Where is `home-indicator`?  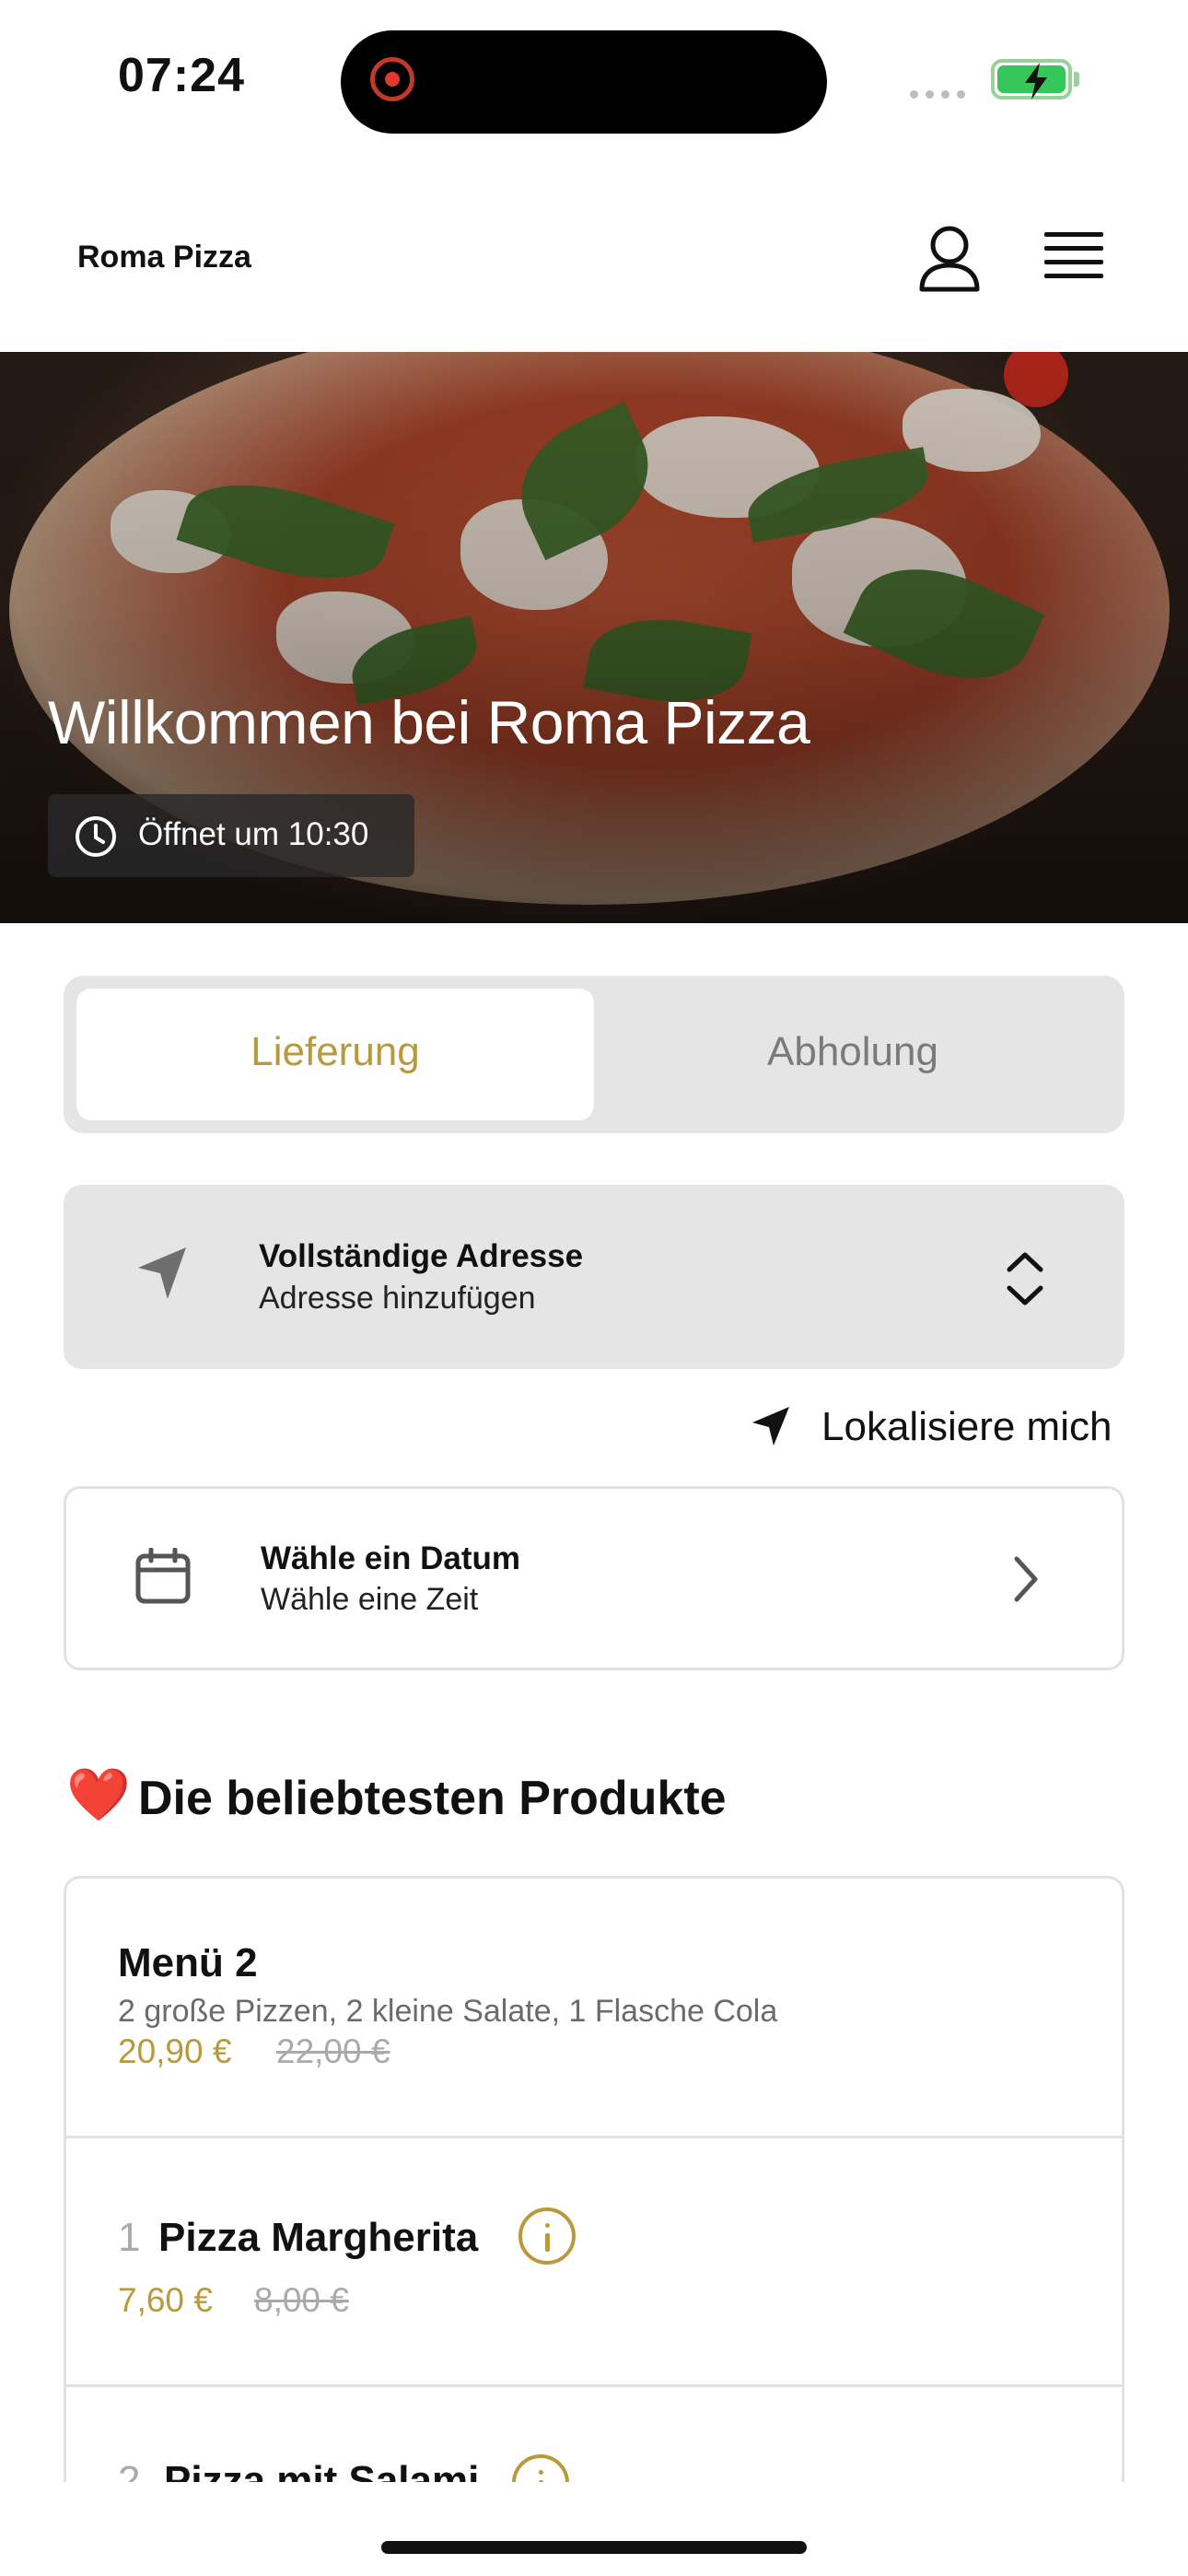 home-indicator is located at coordinates (594, 2547).